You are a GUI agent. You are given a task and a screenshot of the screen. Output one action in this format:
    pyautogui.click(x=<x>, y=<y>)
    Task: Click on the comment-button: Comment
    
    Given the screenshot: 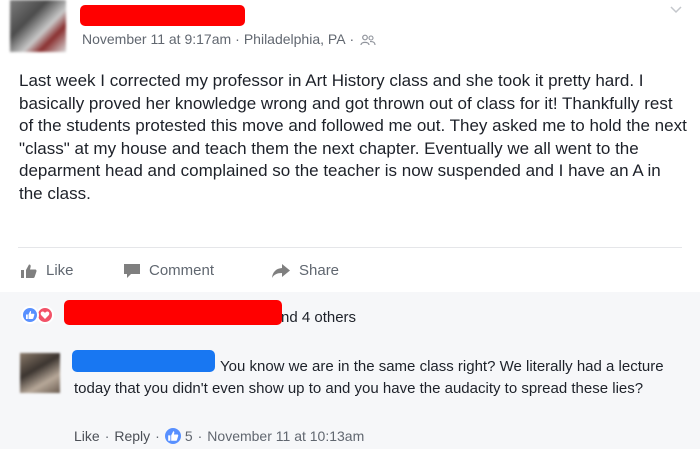 What is the action you would take?
    pyautogui.click(x=168, y=270)
    